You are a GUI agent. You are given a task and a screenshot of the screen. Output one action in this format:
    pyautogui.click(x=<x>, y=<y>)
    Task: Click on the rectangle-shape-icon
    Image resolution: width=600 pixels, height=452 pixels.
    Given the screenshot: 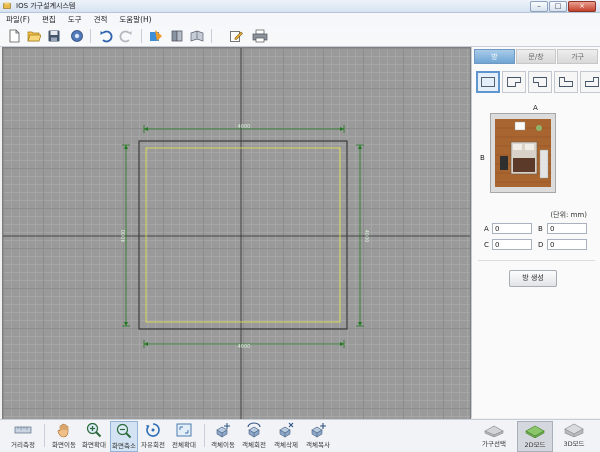 What is the action you would take?
    pyautogui.click(x=488, y=82)
    